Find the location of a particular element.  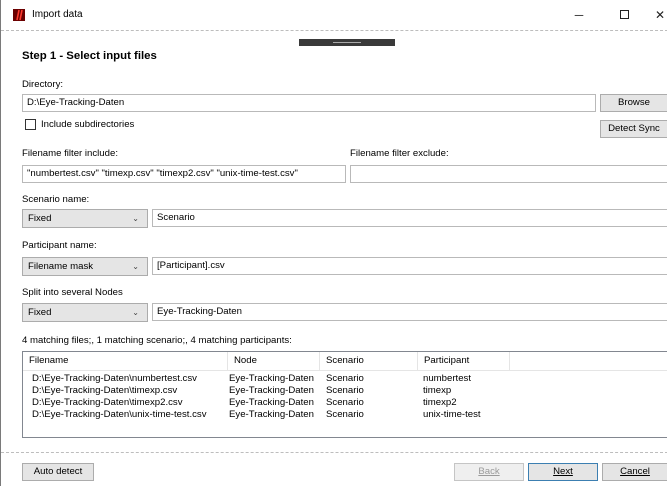

cancel-button: Cancel is located at coordinates (634, 472).